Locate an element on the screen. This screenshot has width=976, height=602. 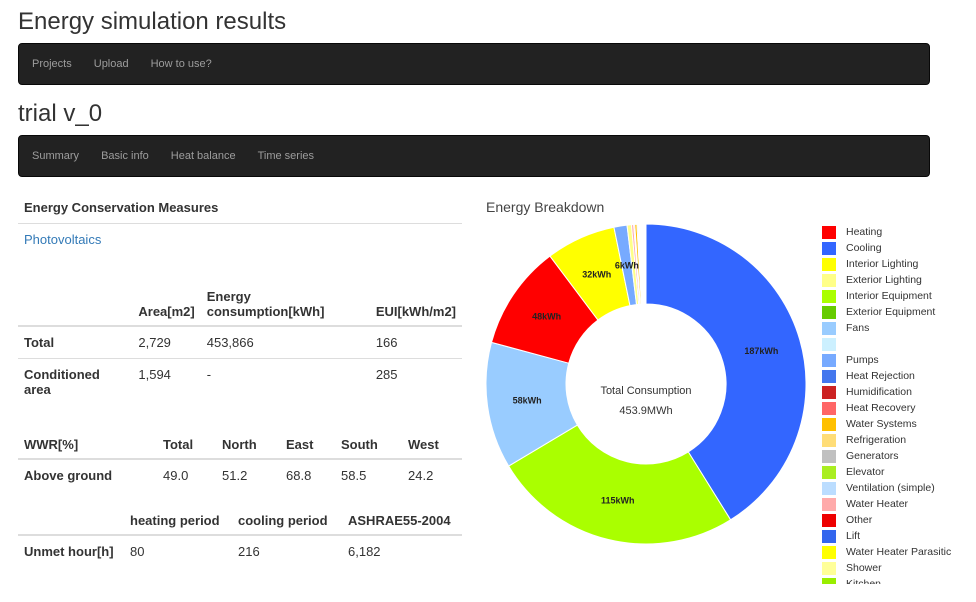
app-title: Energy simulation results is located at coordinates (152, 21).